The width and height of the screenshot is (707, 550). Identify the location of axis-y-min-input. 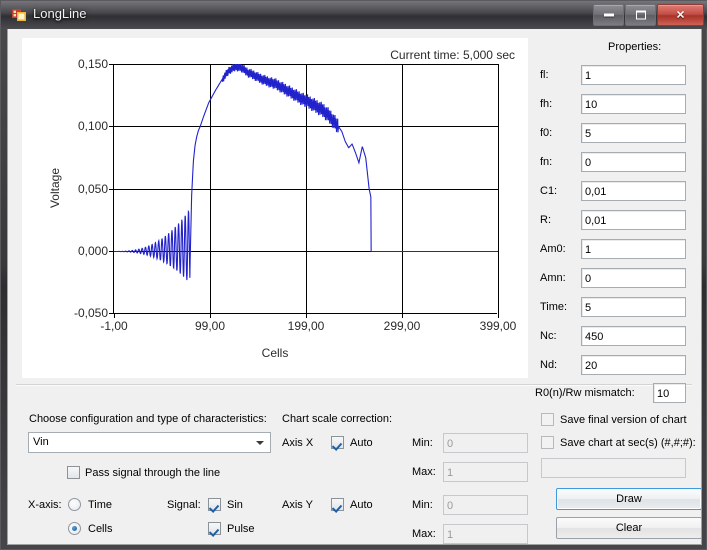
(485, 505).